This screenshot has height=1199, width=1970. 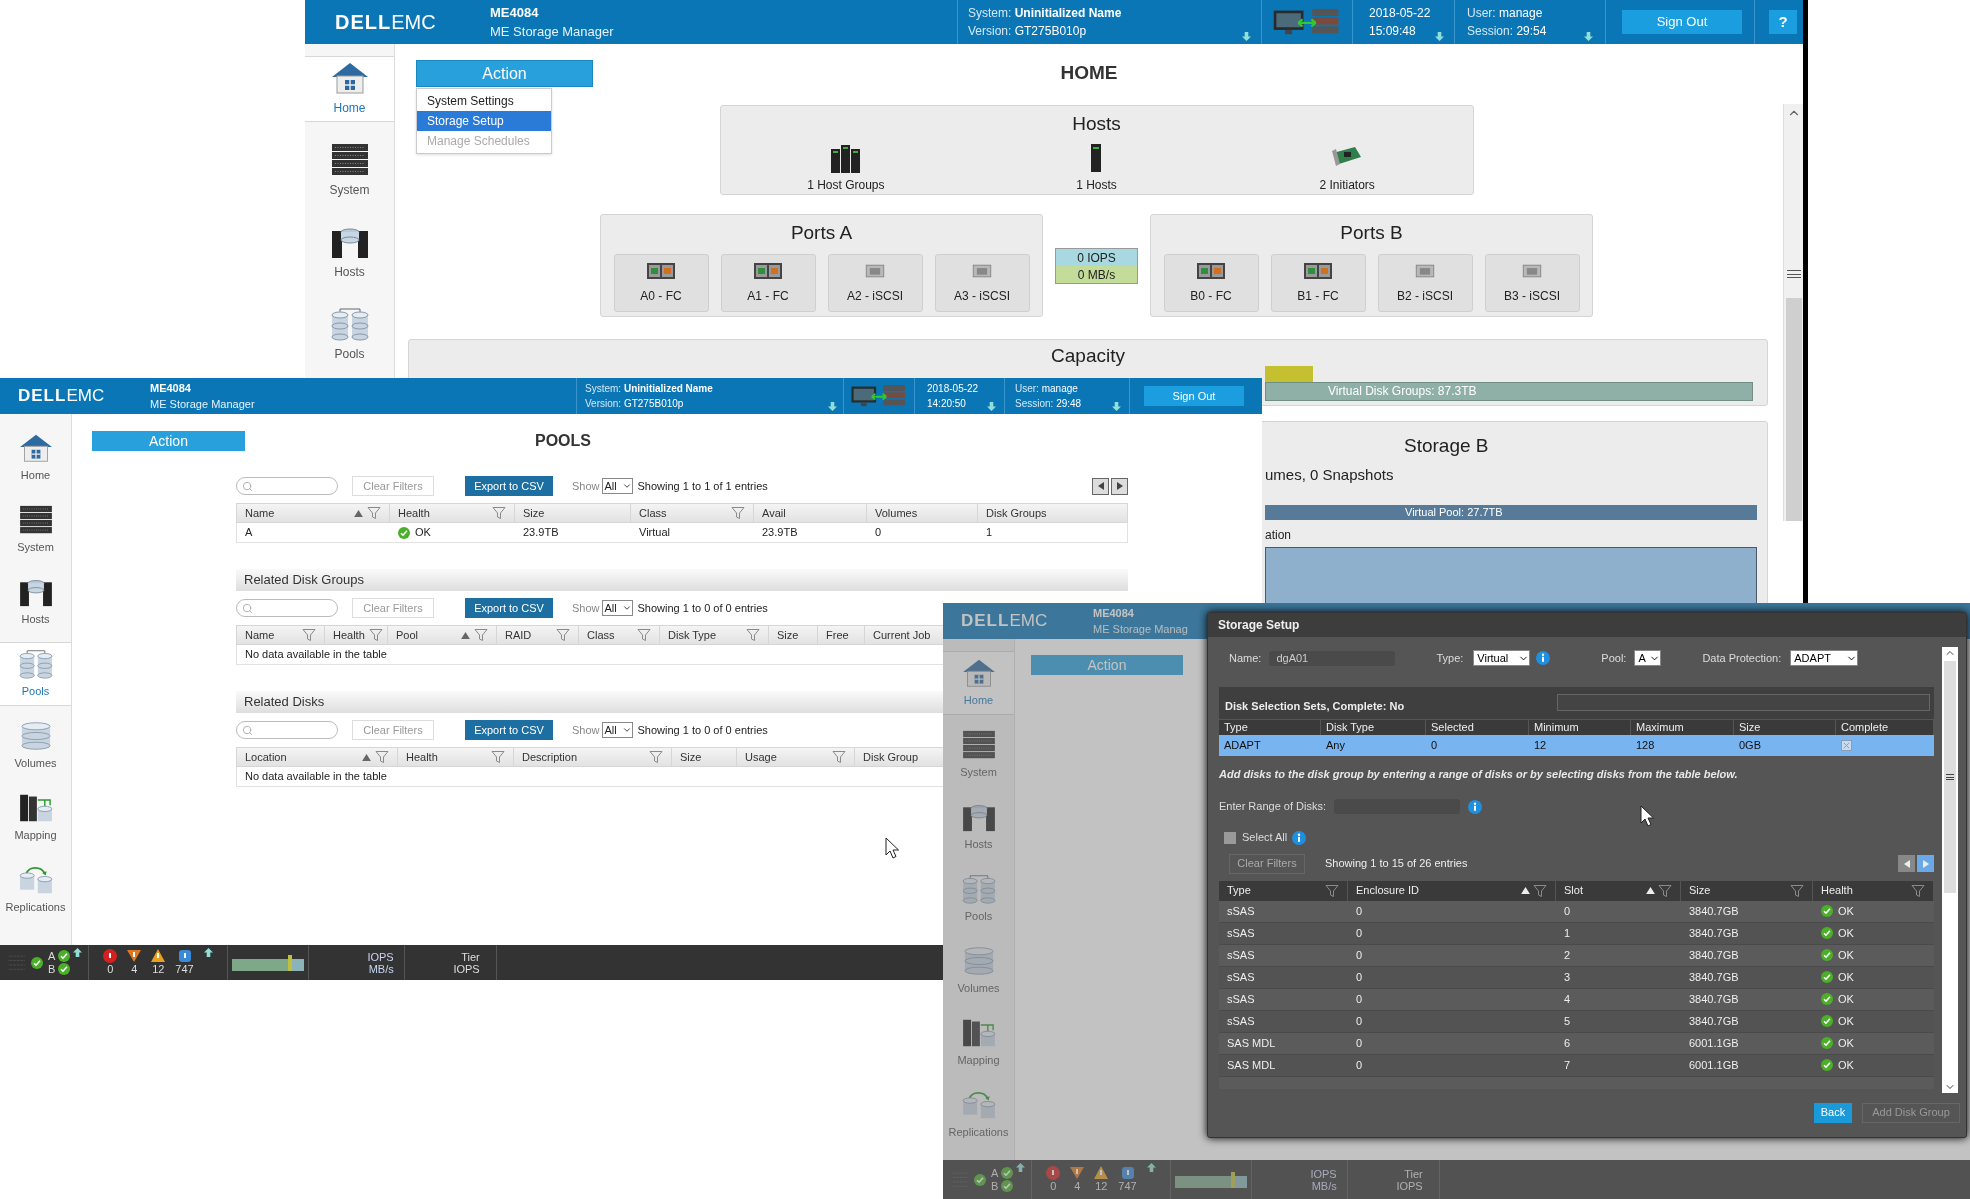 What do you see at coordinates (922, 513) in the screenshot?
I see `column-header: Volumes` at bounding box center [922, 513].